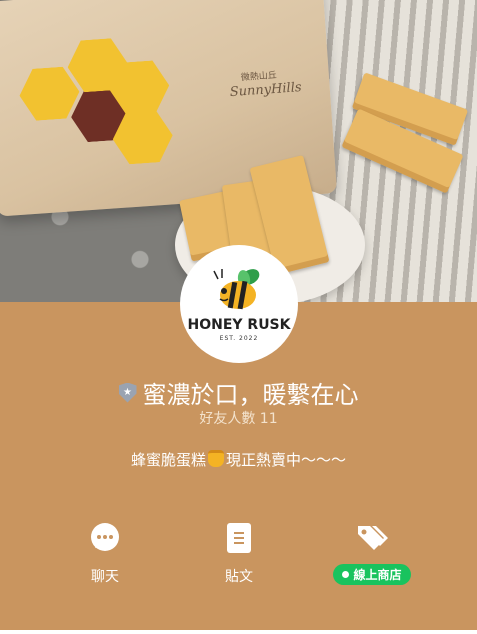  I want to click on honey-pot-icon, so click(216, 458).